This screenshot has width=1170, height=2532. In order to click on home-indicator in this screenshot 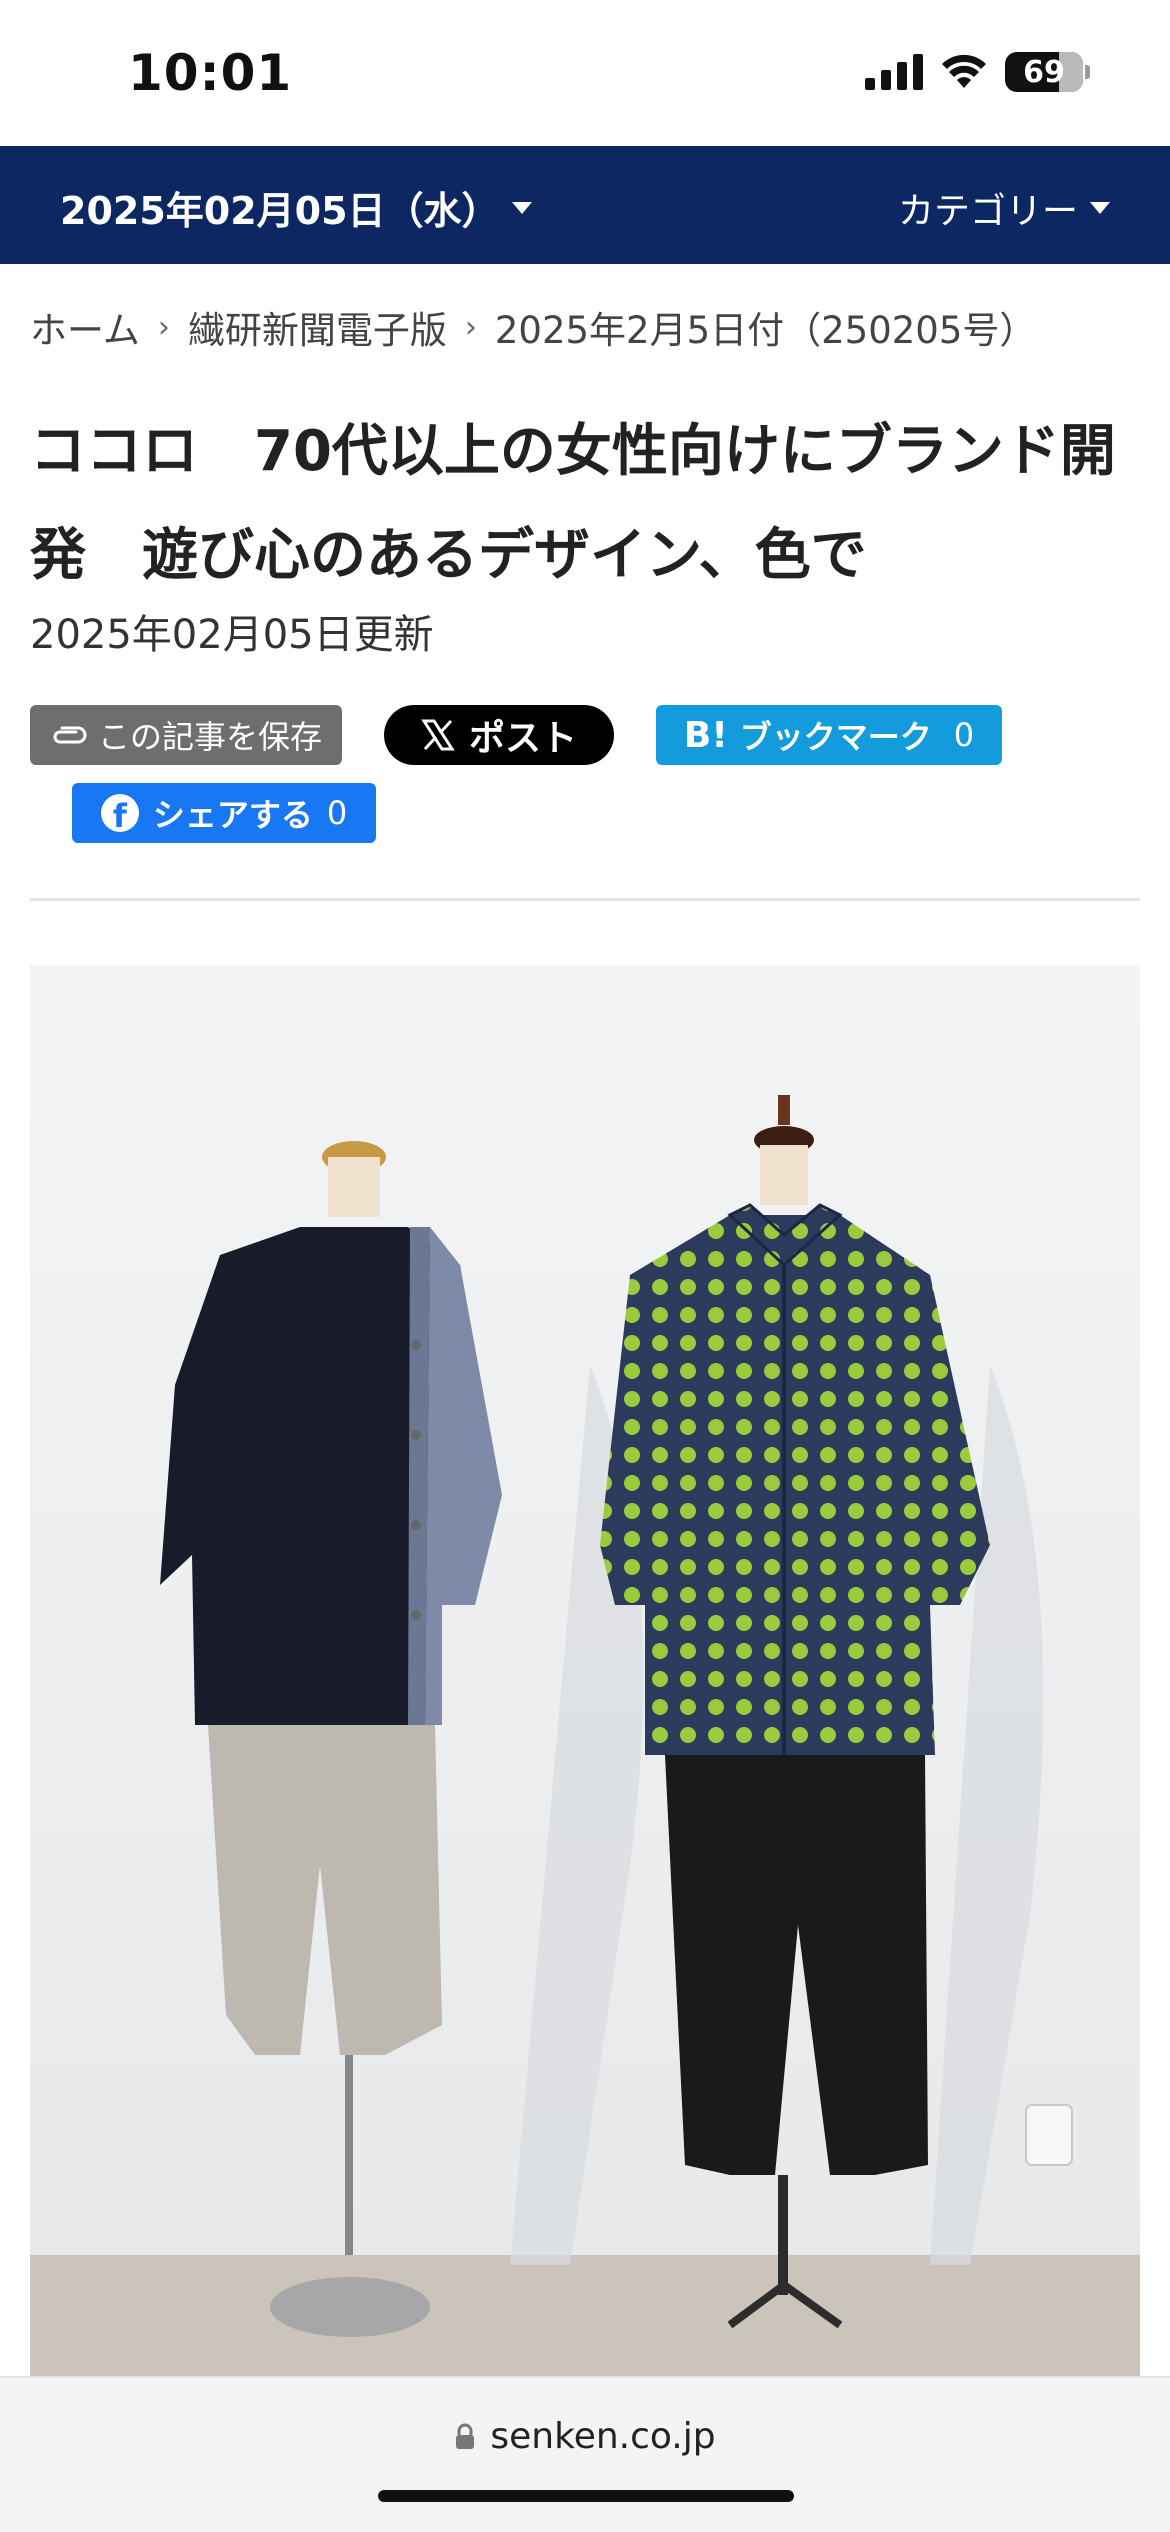, I will do `click(586, 2496)`.